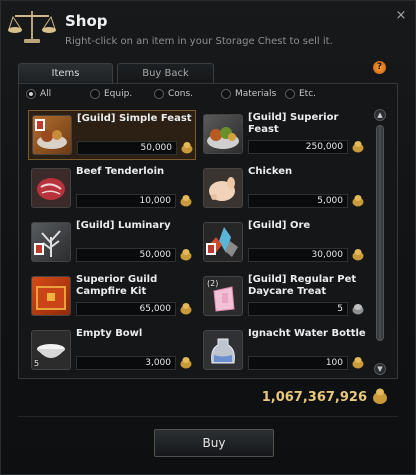  I want to click on scrollbar: ▲ ▼, so click(380, 242).